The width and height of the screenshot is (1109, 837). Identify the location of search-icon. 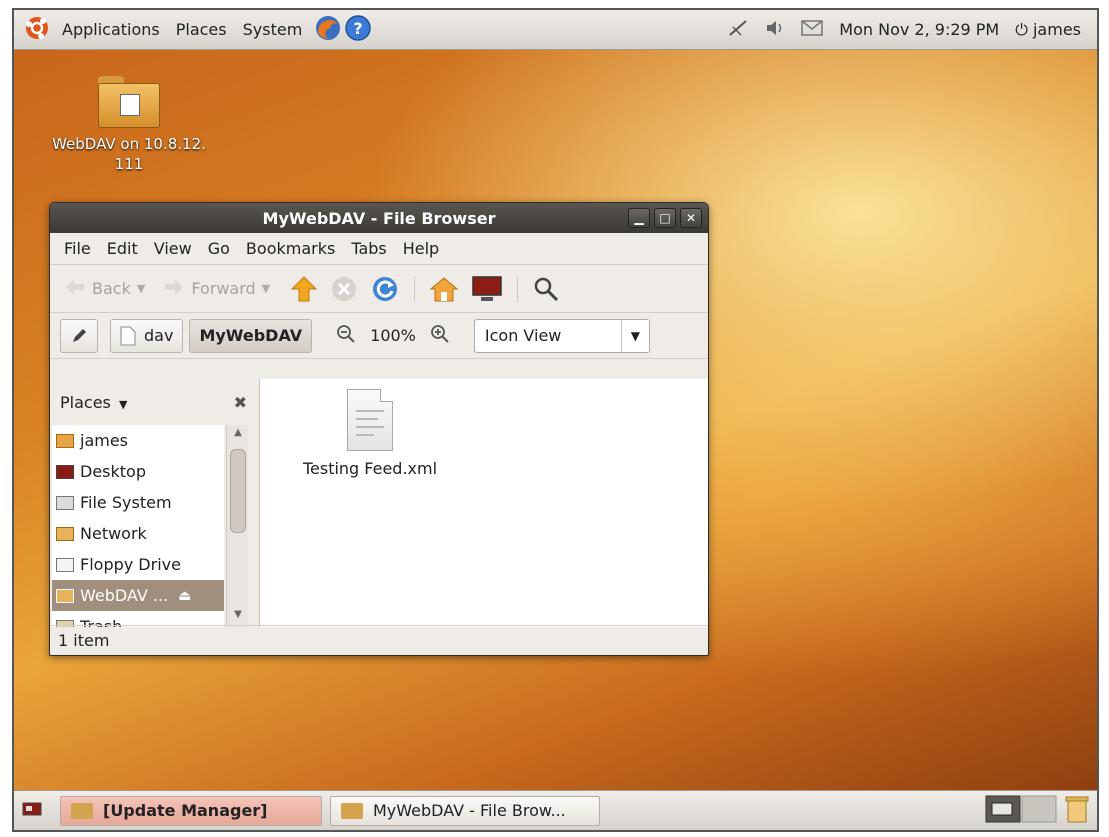
(546, 289).